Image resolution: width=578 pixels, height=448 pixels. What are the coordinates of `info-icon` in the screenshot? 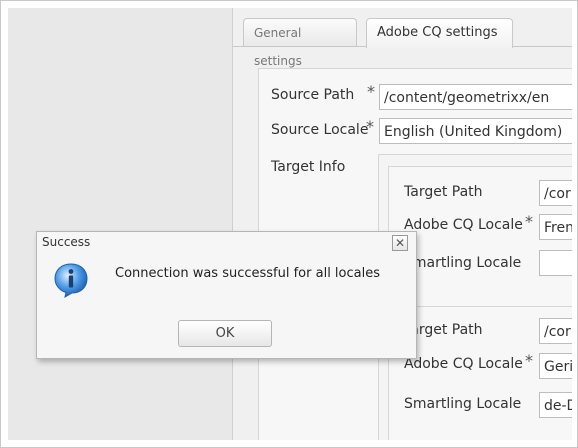 It's located at (71, 280).